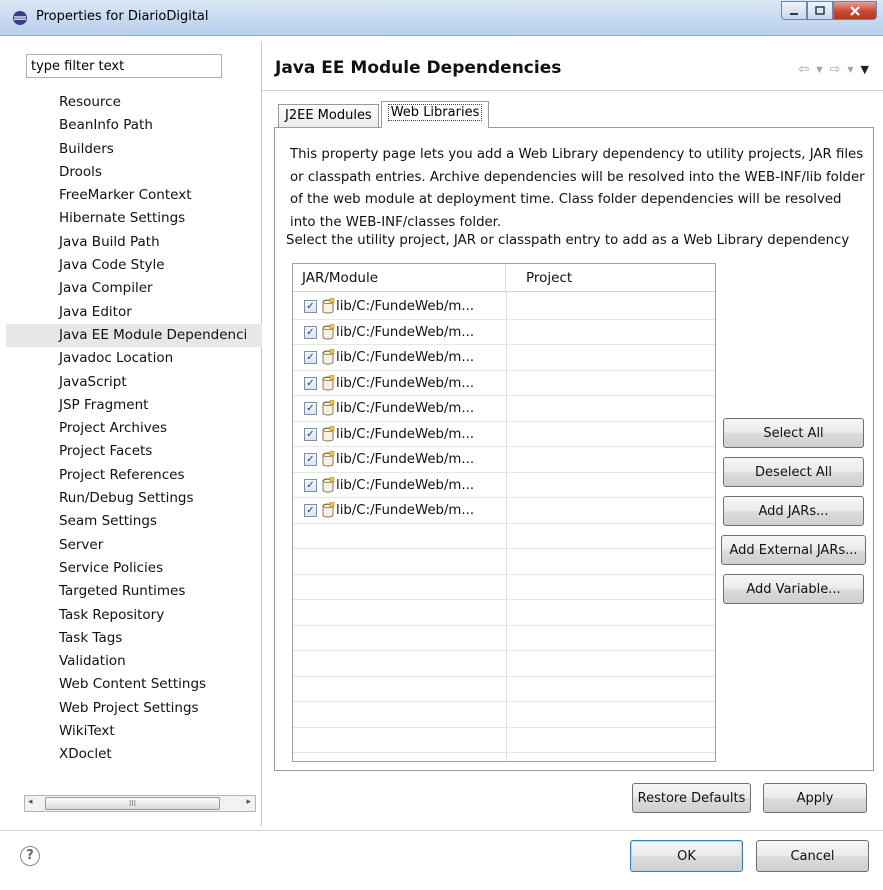 Image resolution: width=883 pixels, height=890 pixels. What do you see at coordinates (30, 802) in the screenshot?
I see `scroll-left-icon: ◂` at bounding box center [30, 802].